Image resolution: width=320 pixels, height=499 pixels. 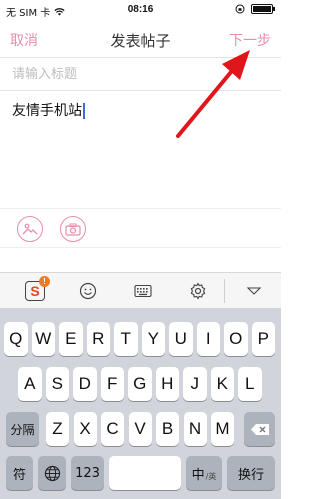 I want to click on key-v: V, so click(x=140, y=429).